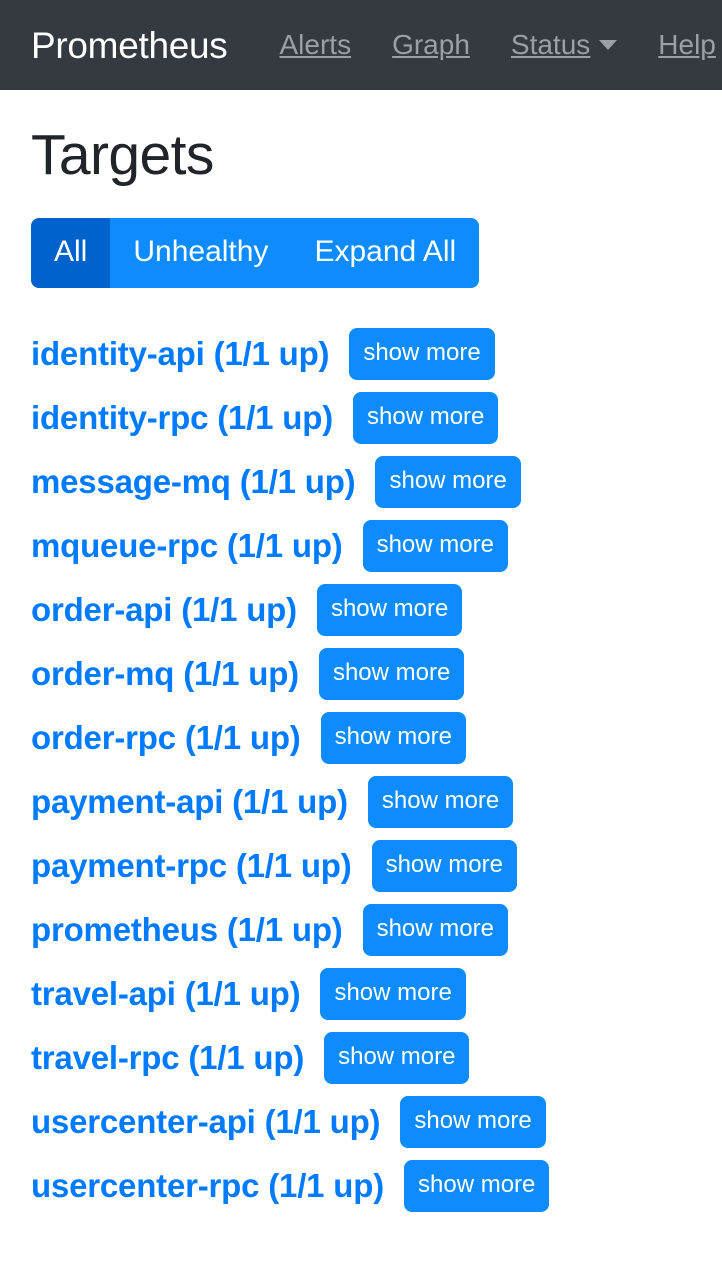 This screenshot has height=1272, width=722. I want to click on expand-all-button: Expand All, so click(385, 252).